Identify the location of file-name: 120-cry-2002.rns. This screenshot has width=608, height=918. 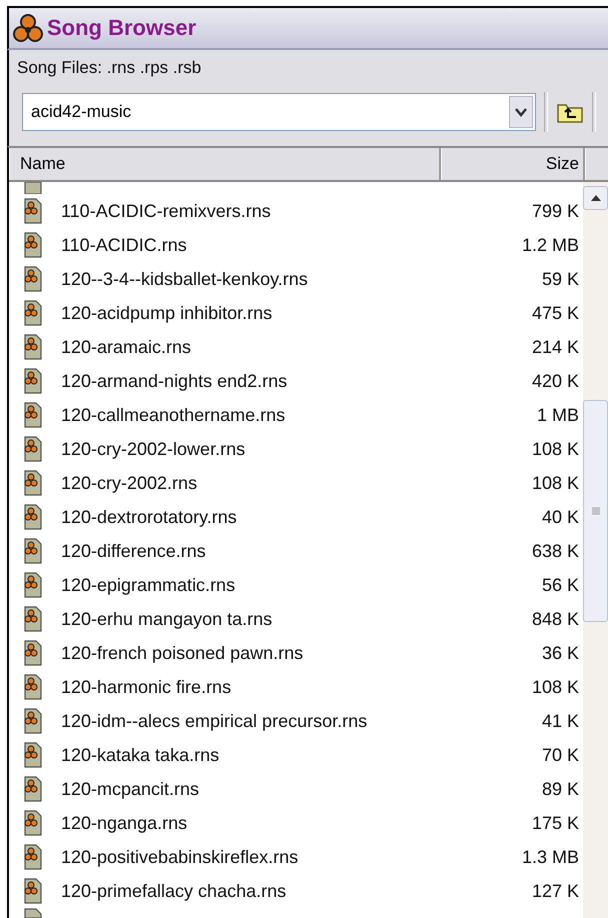
(129, 483).